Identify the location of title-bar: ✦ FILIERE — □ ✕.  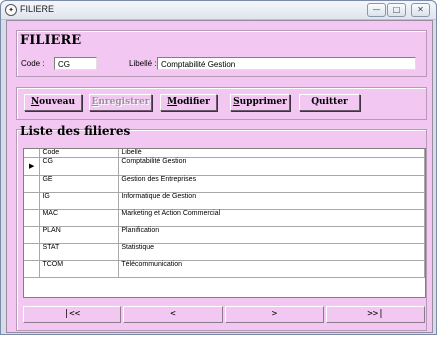
(218, 10).